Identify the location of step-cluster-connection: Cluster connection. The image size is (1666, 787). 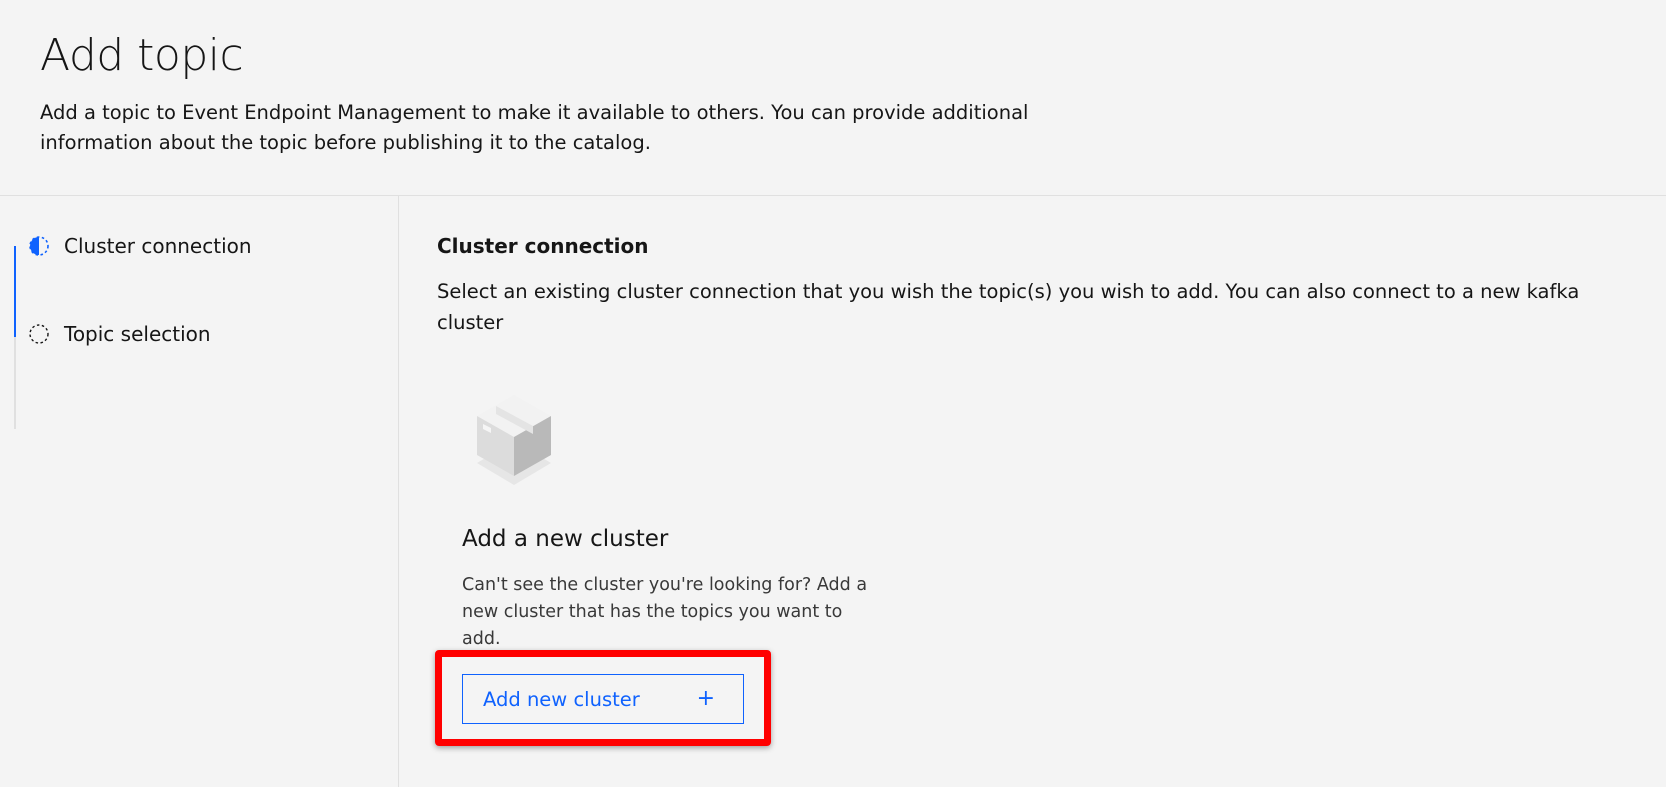
(140, 246).